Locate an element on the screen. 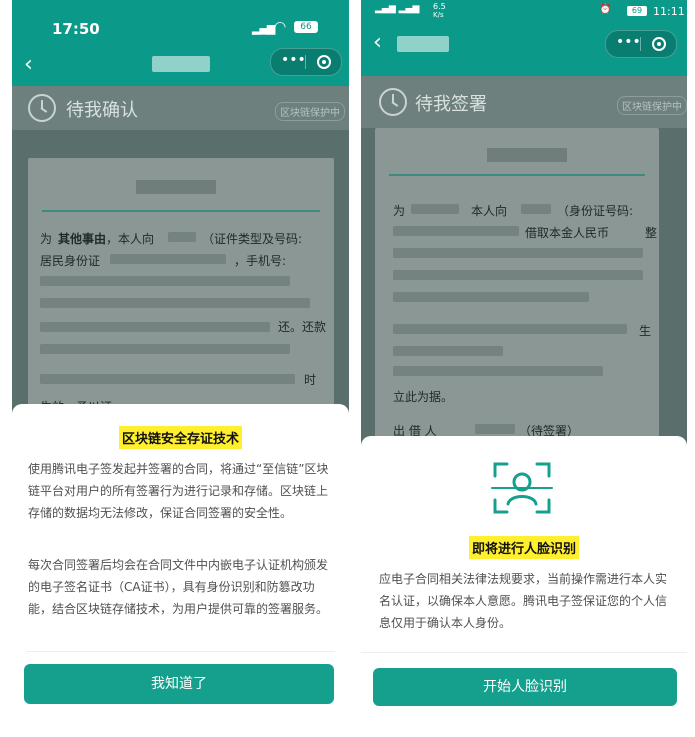  sheet-title: 即将进行人脸识别 is located at coordinates (524, 547).